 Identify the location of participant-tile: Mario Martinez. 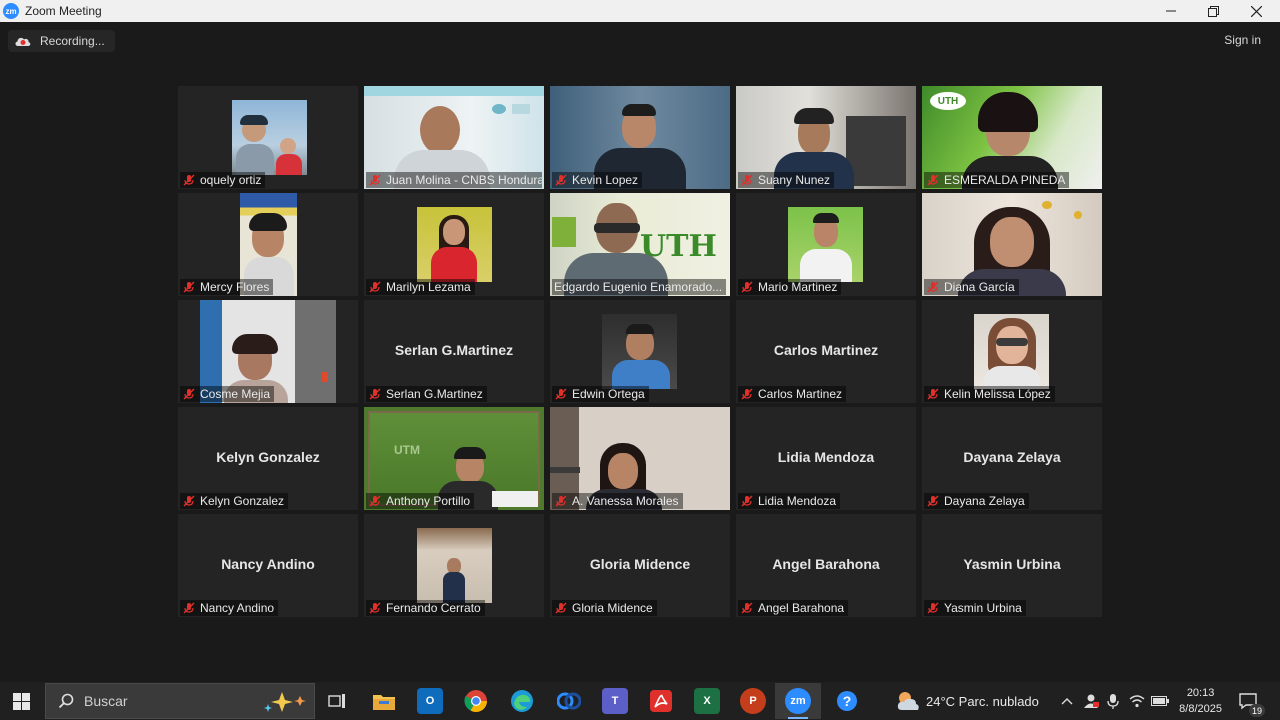
(826, 244).